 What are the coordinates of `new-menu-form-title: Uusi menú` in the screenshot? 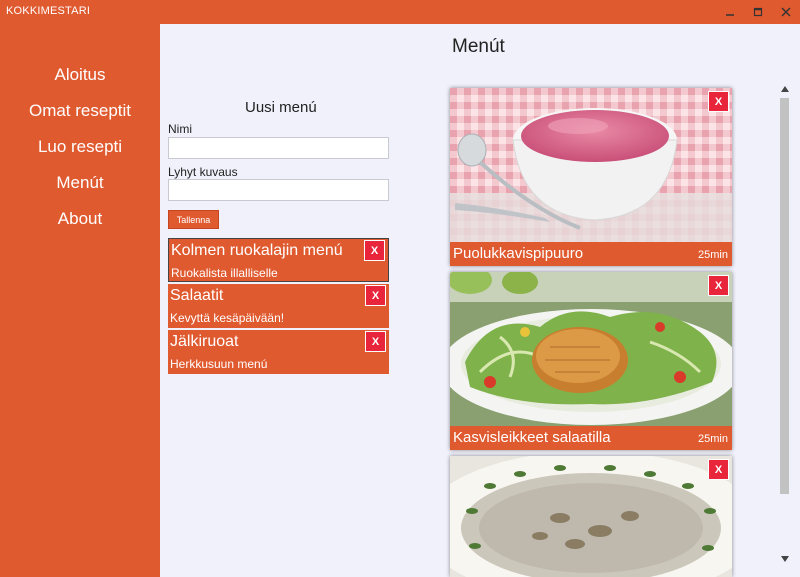 It's located at (281, 107).